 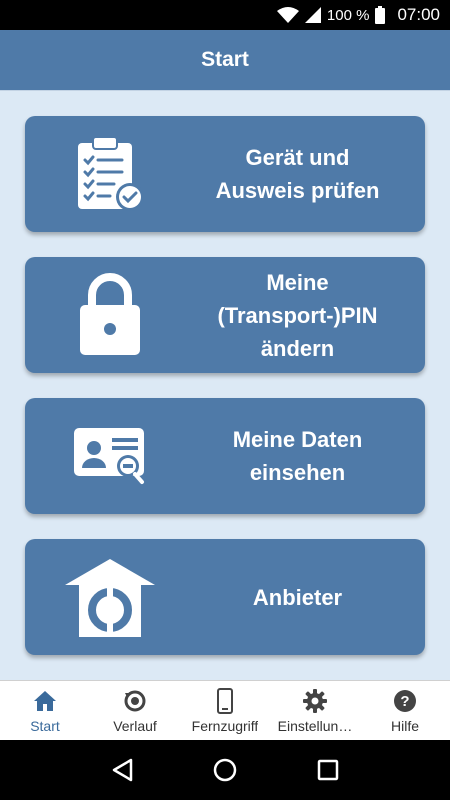 I want to click on check-device-id-tile: Gerät und Ausweis prüfen, so click(x=225, y=174).